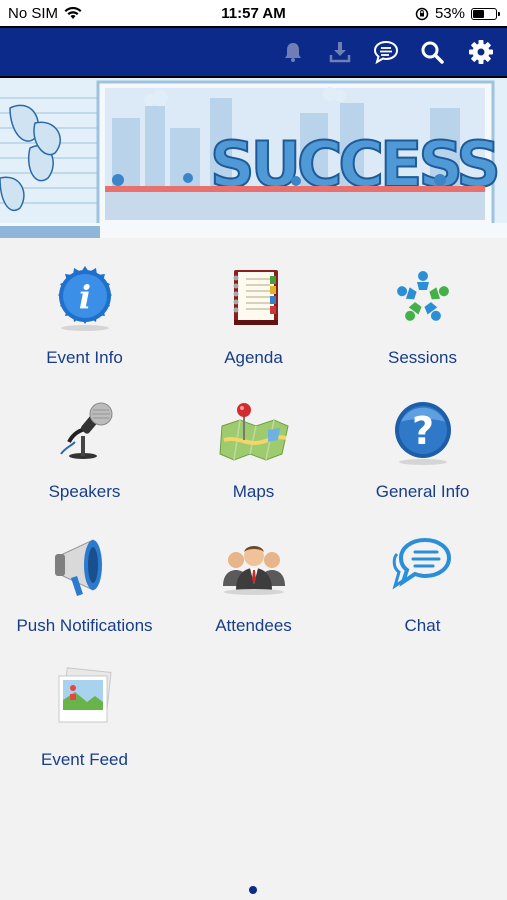  I want to click on tile-attendees: Attendees, so click(253, 573).